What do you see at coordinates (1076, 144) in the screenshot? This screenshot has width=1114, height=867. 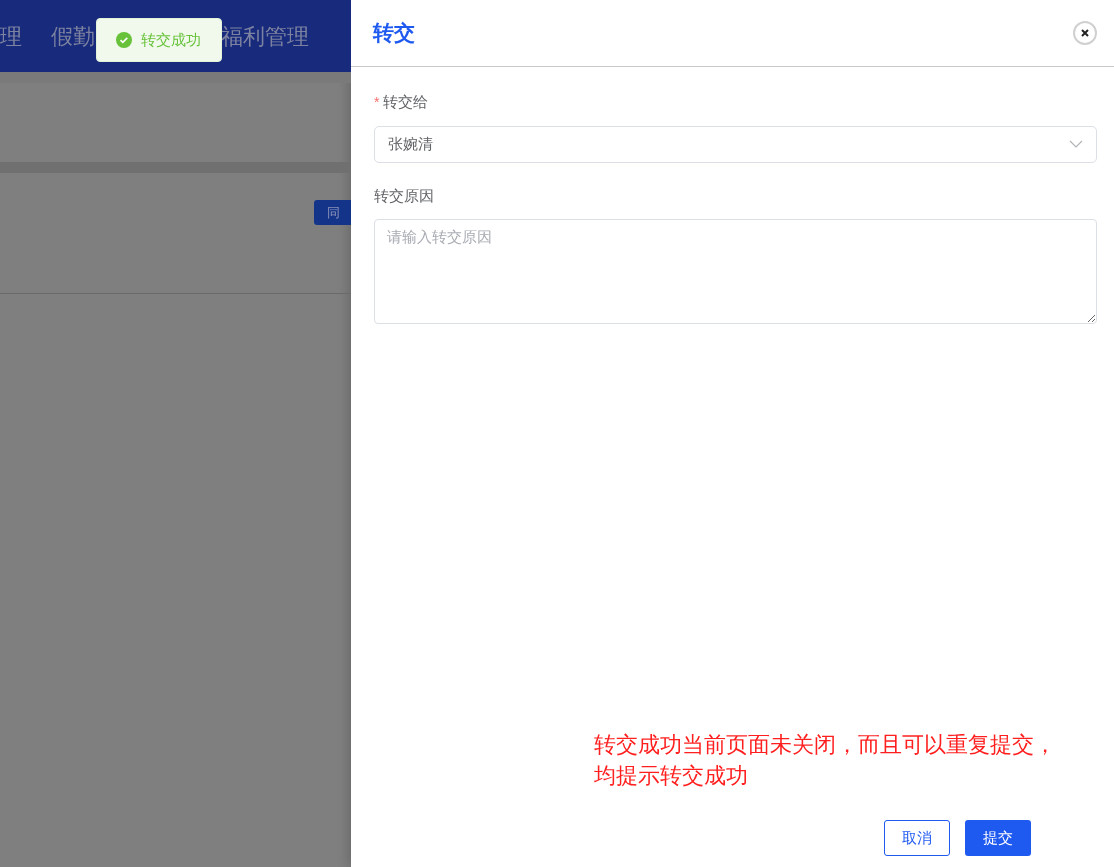 I see `chevron-down-icon` at bounding box center [1076, 144].